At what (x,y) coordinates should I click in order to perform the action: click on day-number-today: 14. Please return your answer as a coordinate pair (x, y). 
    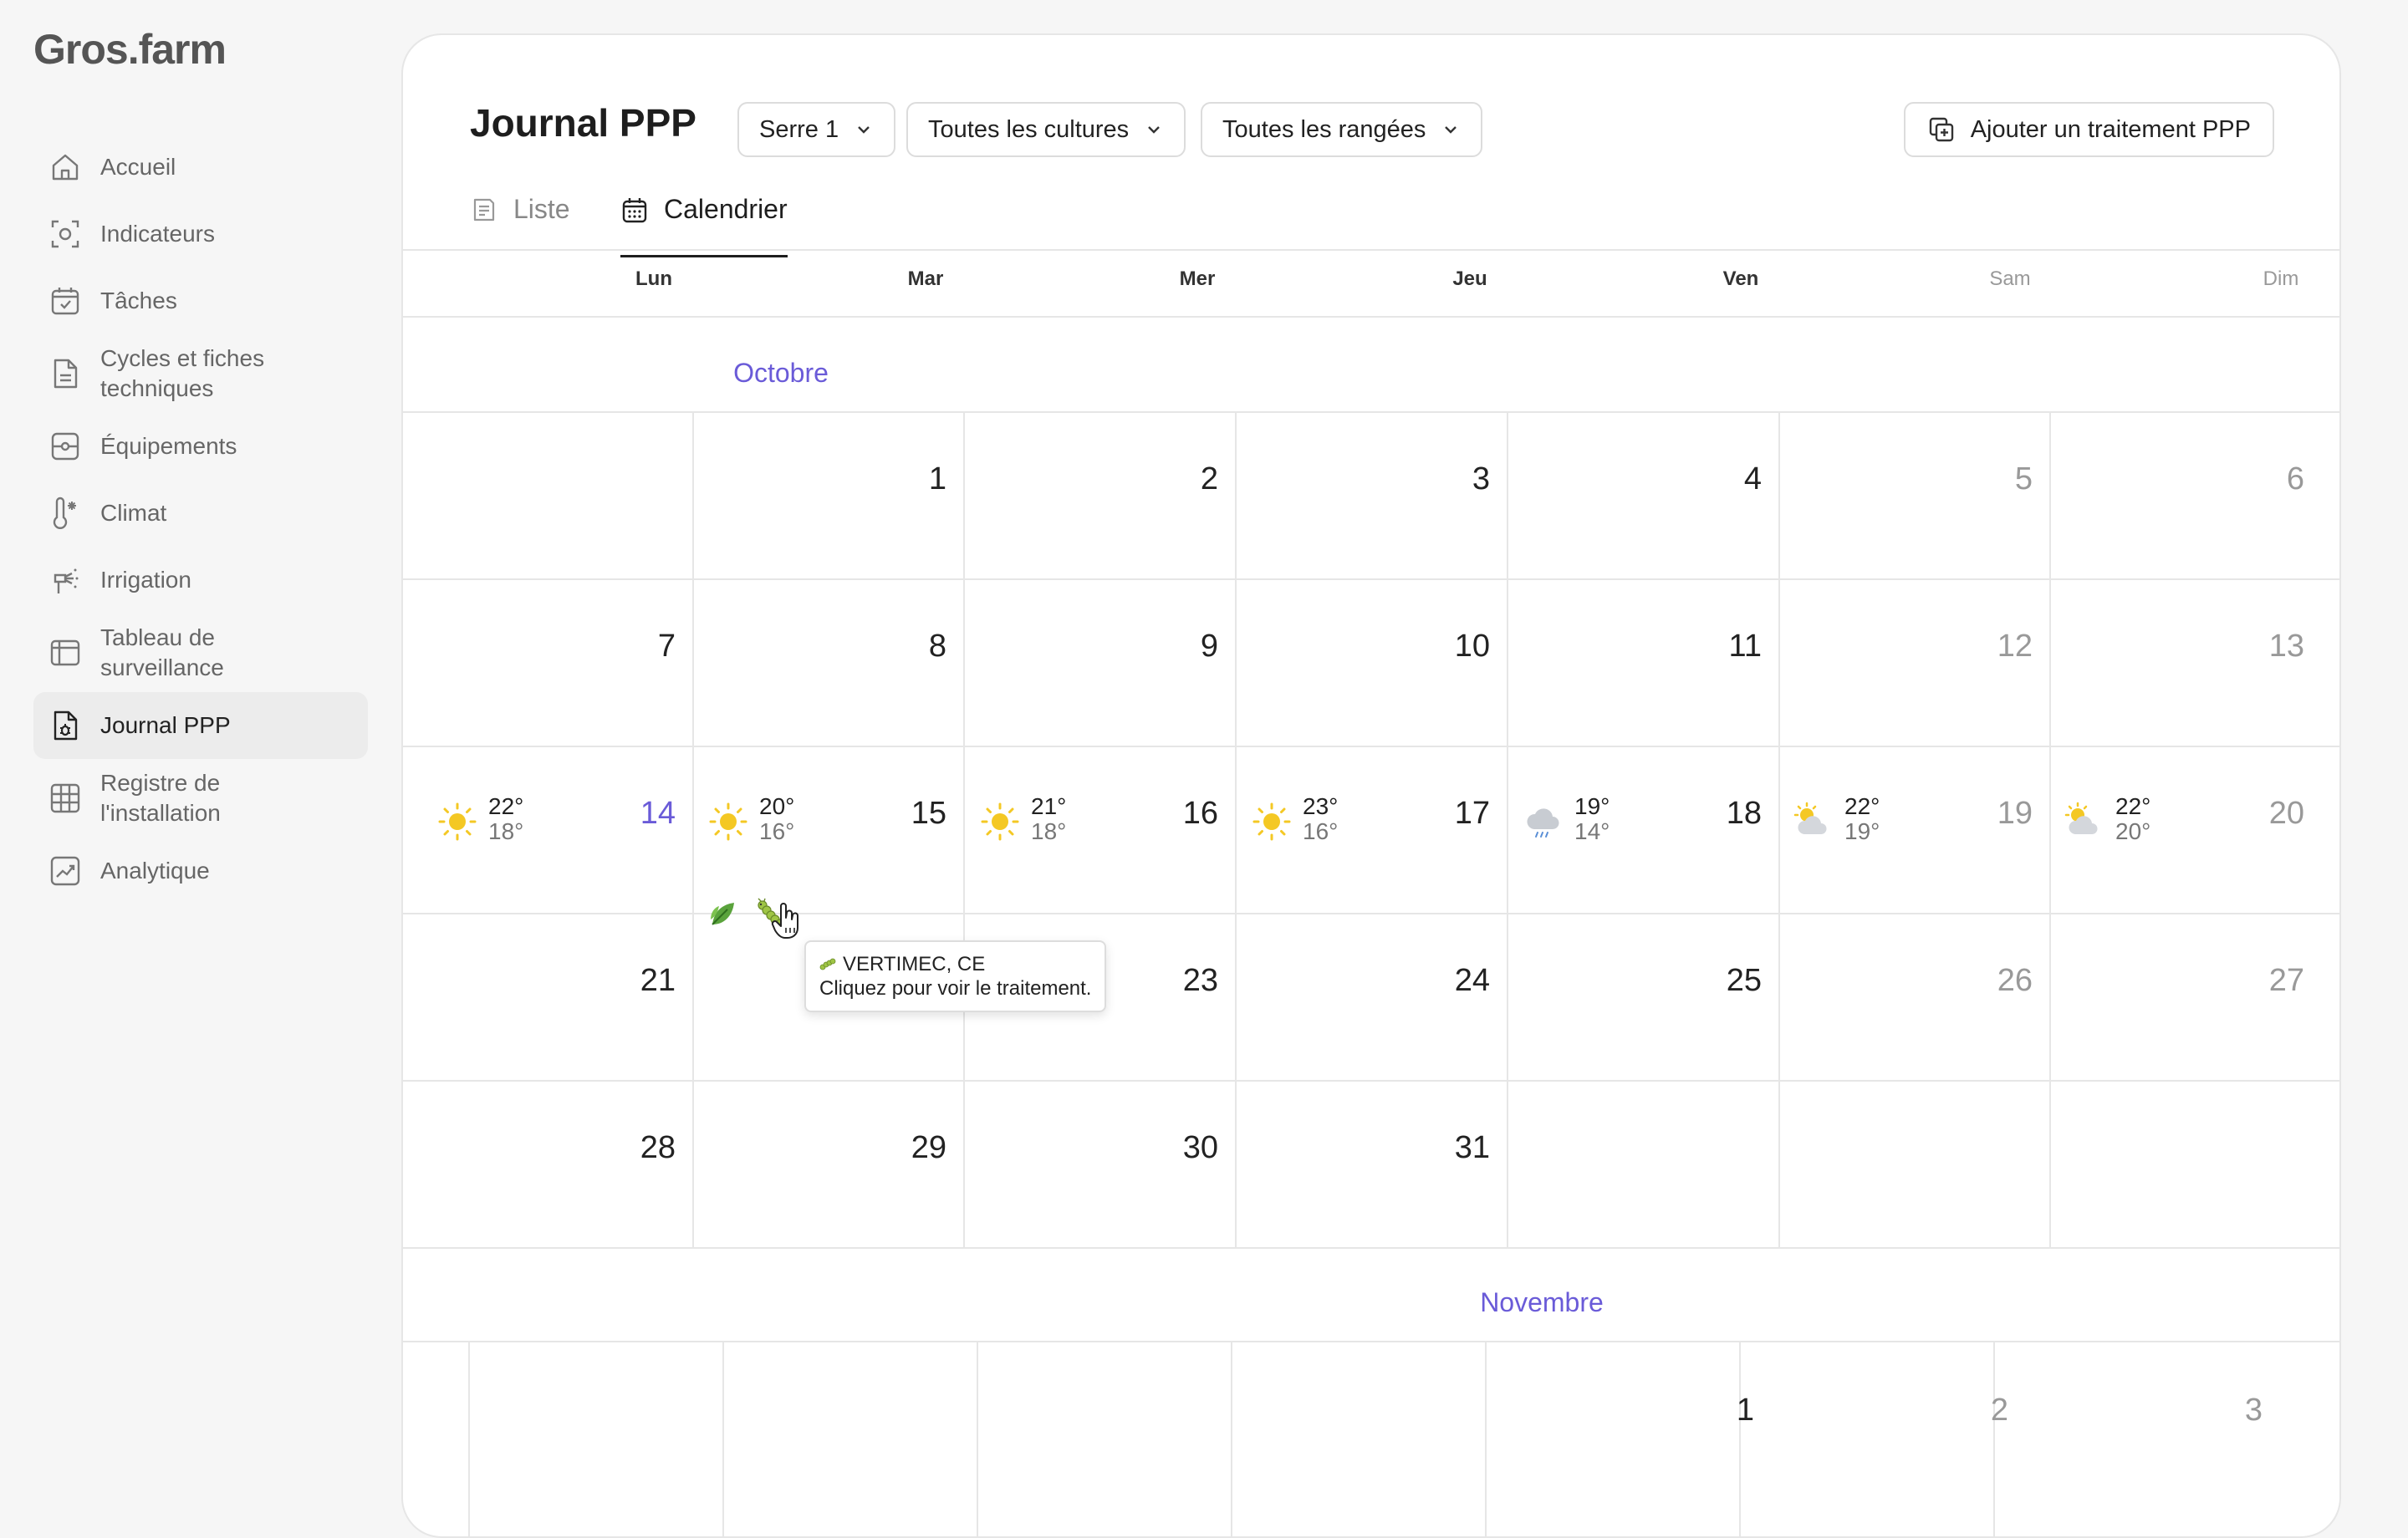
    Looking at the image, I should click on (655, 814).